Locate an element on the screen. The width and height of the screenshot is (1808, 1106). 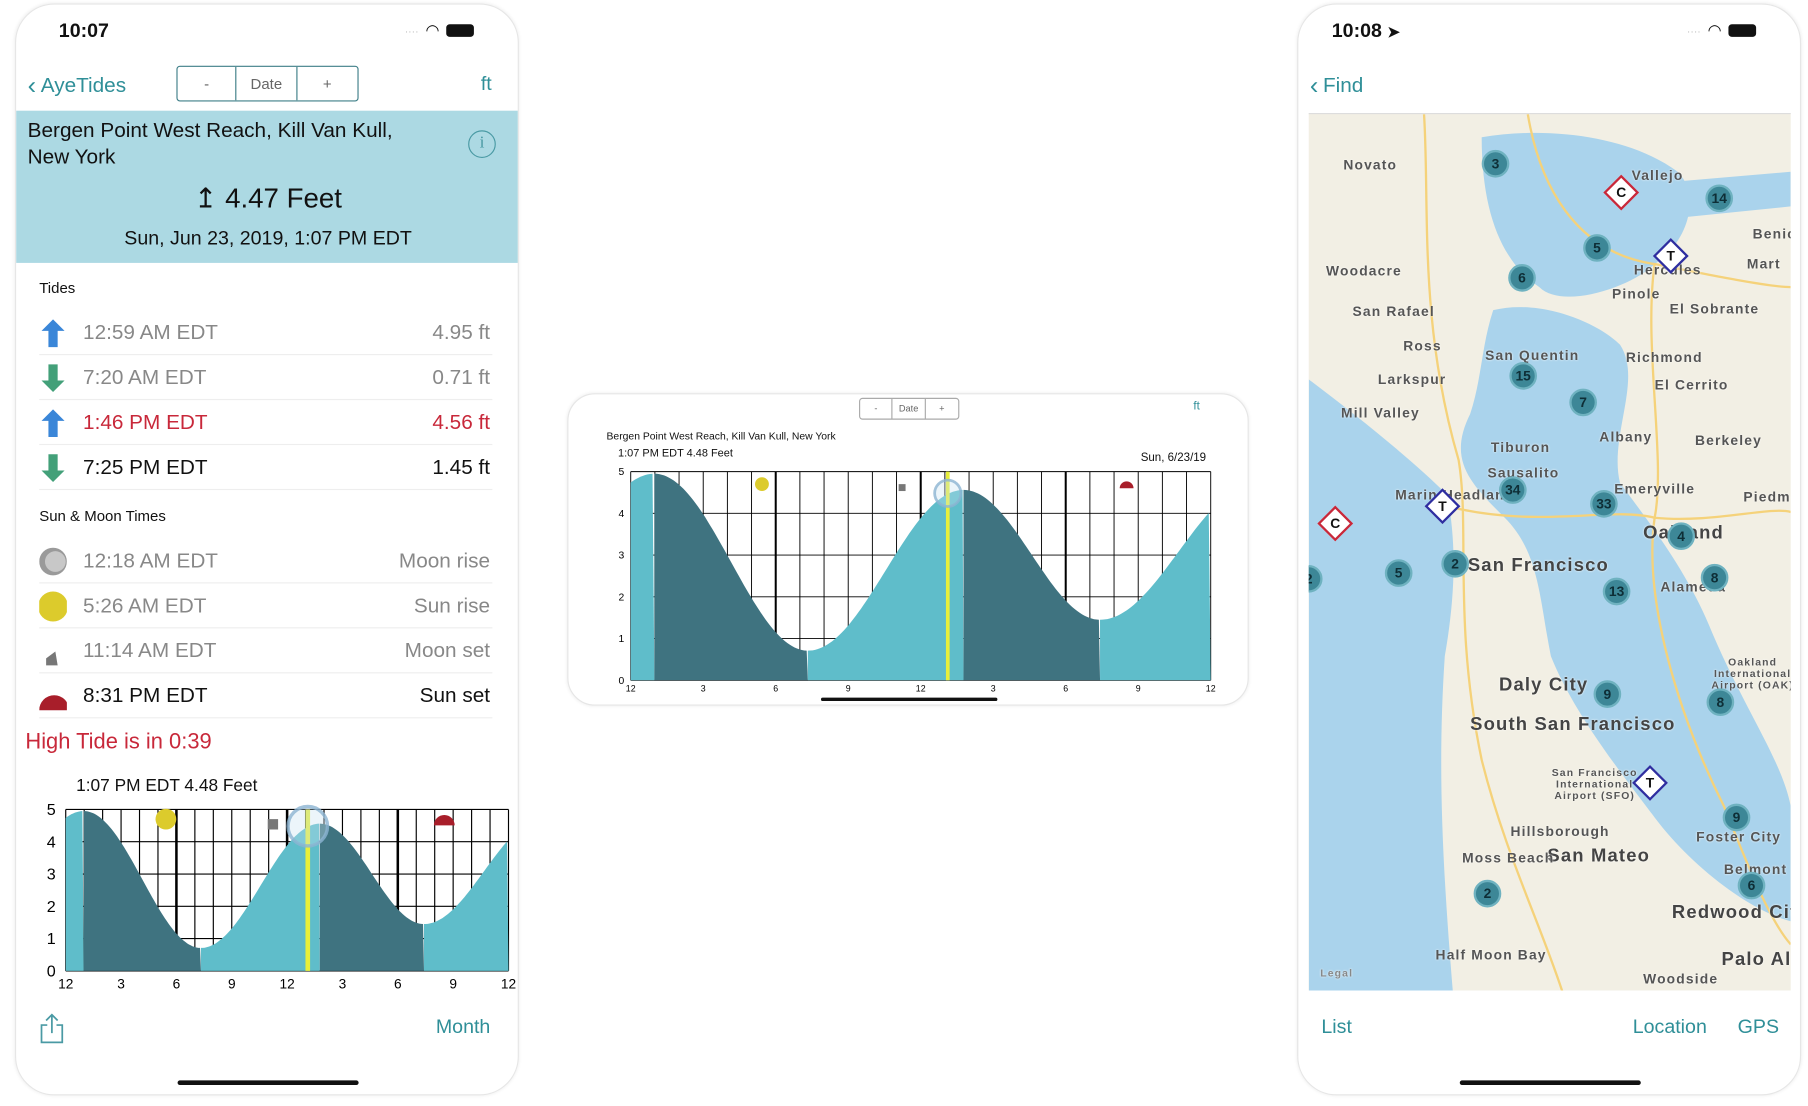
y-tick-label: 3 is located at coordinates (622, 556).